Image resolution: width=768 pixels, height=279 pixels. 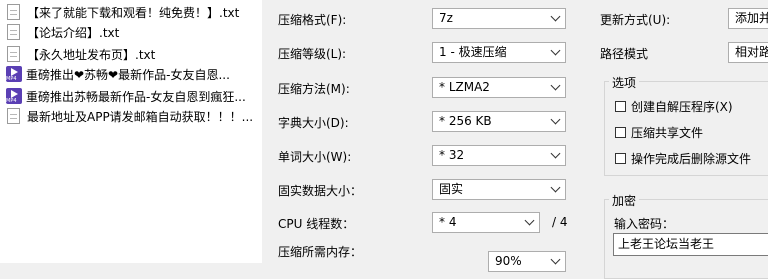 I want to click on word-value: * 32, so click(x=452, y=155).